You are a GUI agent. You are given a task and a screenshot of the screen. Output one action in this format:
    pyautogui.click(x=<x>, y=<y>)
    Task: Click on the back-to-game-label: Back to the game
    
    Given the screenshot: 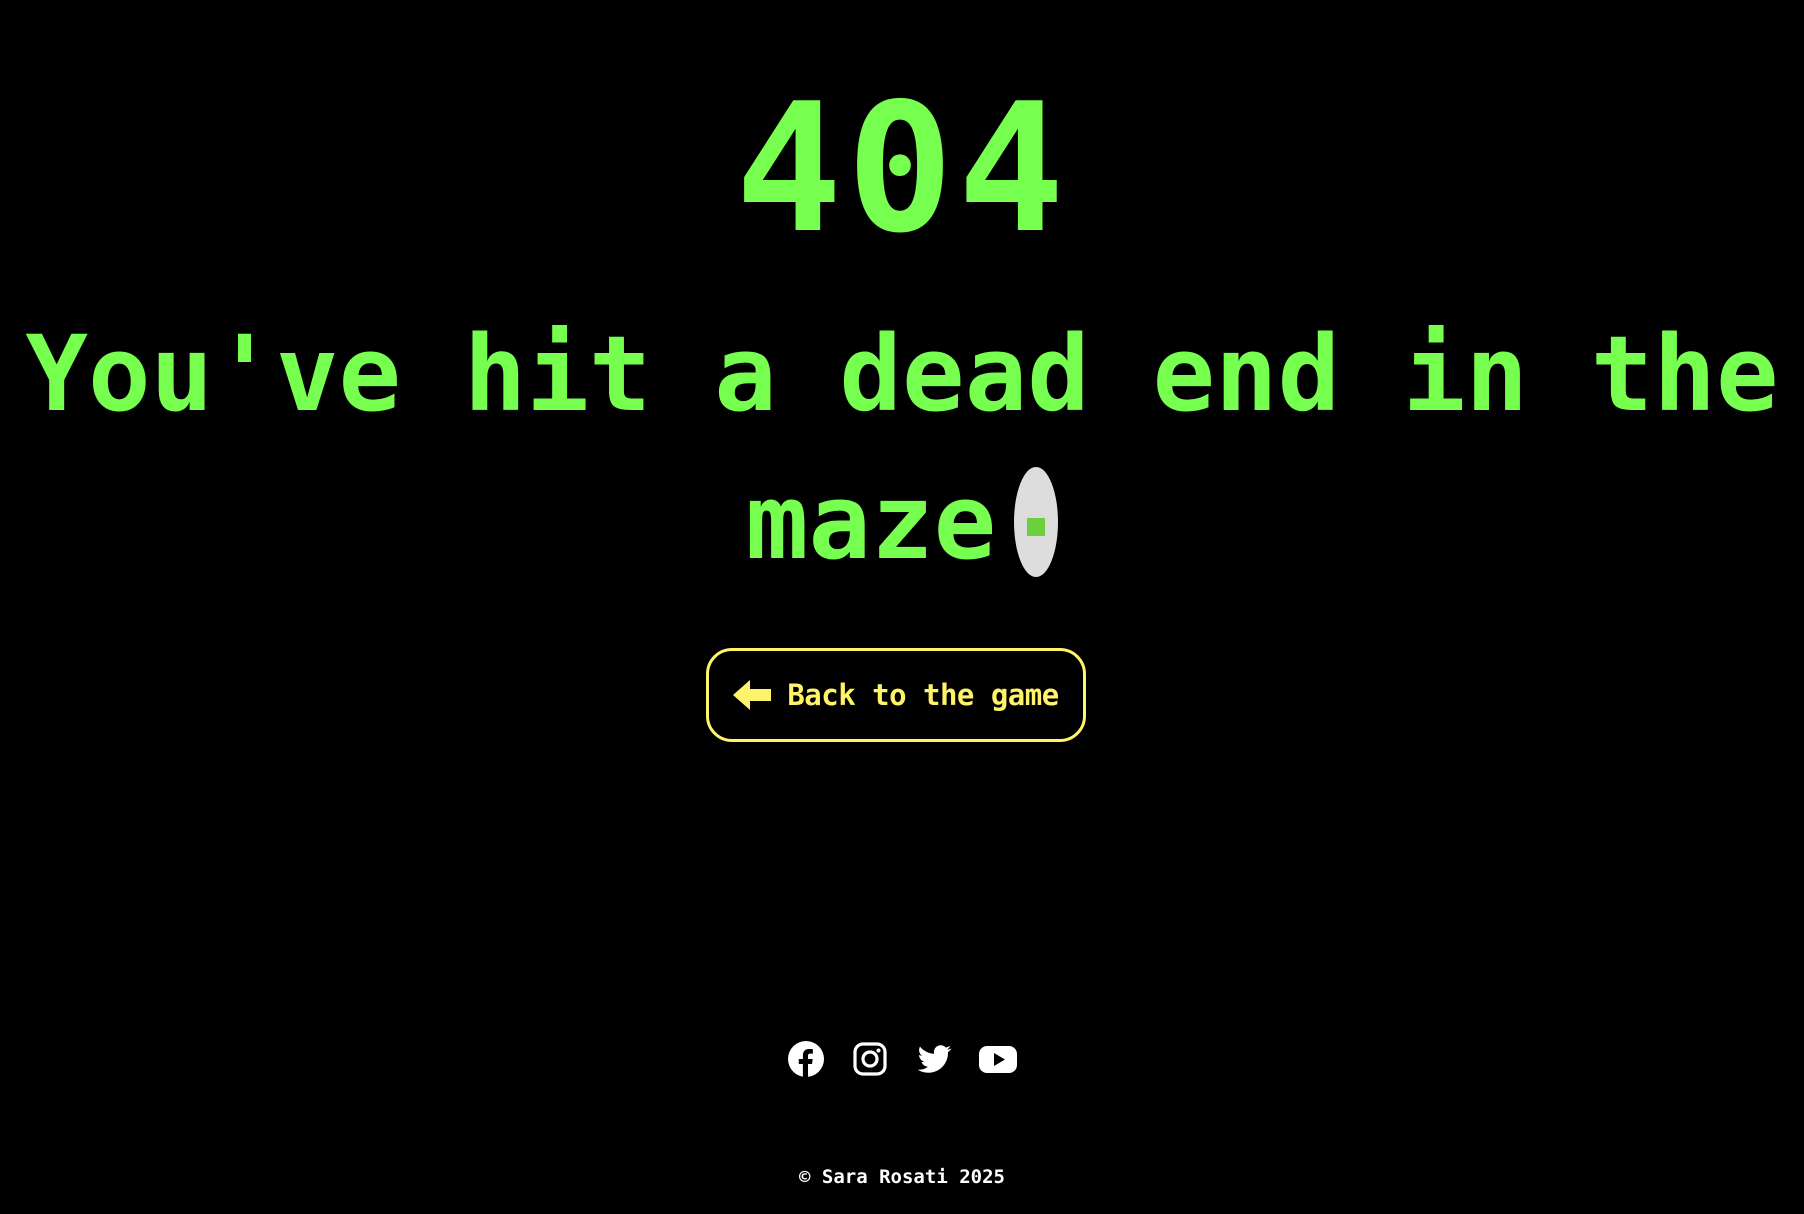 What is the action you would take?
    pyautogui.click(x=923, y=695)
    